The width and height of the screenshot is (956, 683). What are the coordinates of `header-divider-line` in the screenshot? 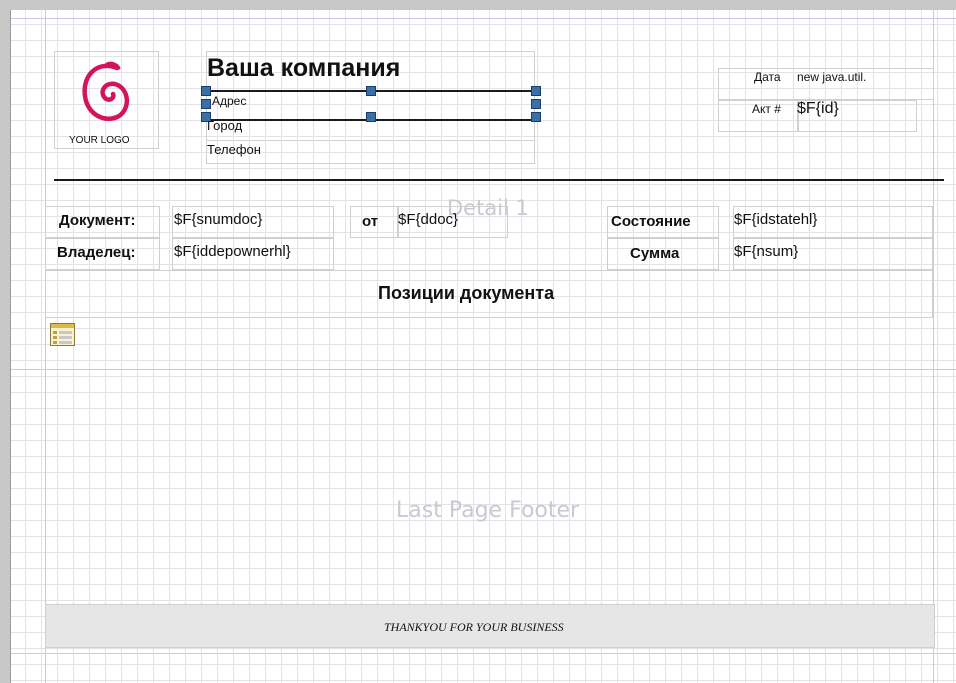 It's located at (499, 180).